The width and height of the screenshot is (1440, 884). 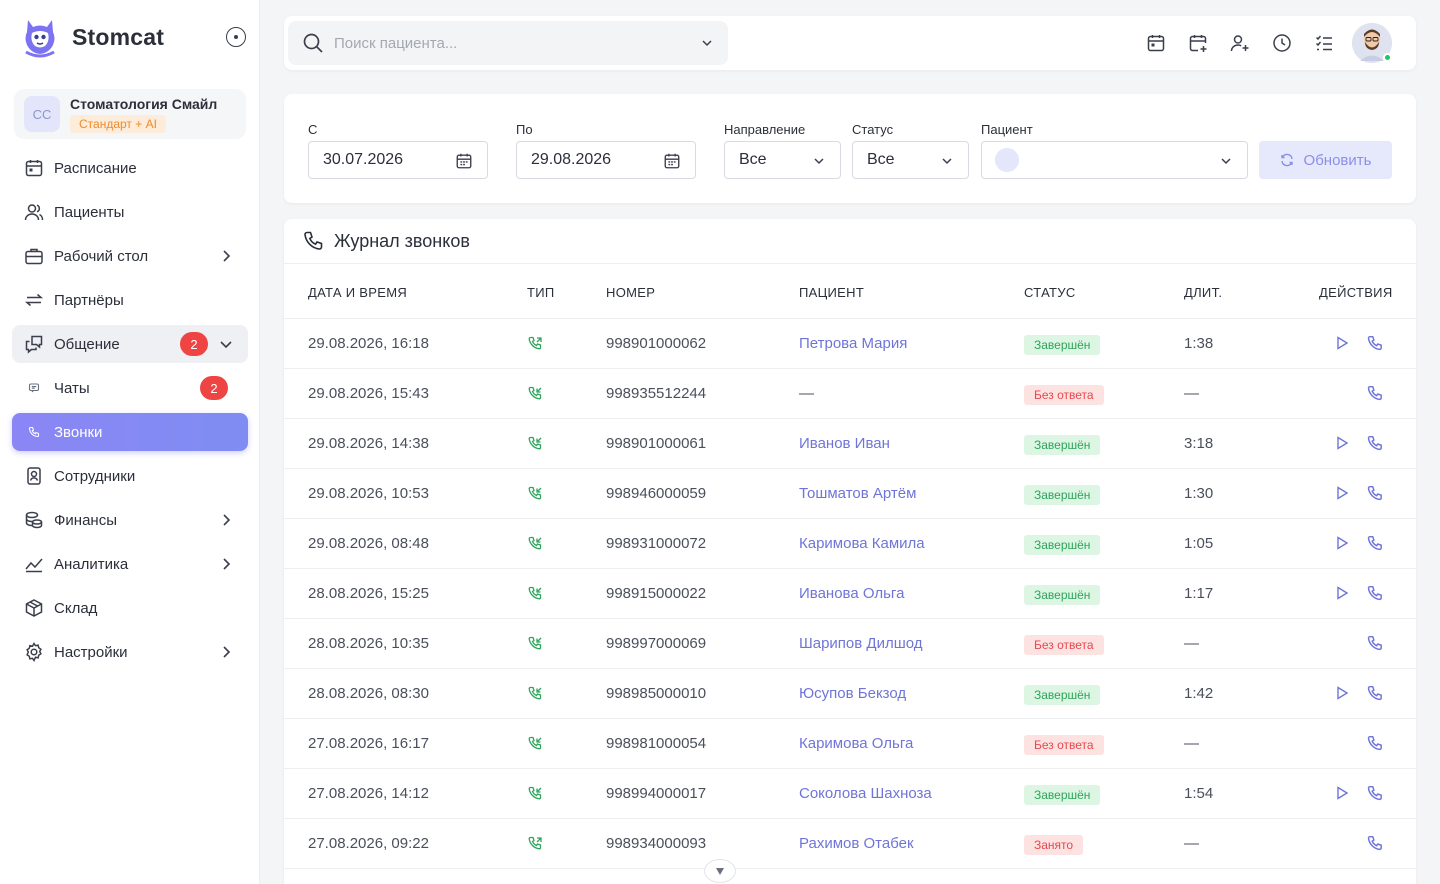 I want to click on brand-logo: Stomcat, so click(x=93, y=37).